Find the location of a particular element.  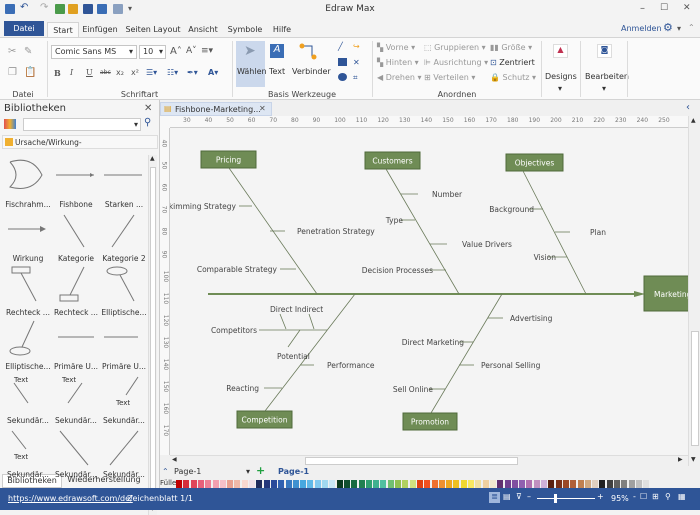

settings-dropdown-icon: ▾ is located at coordinates (679, 28).